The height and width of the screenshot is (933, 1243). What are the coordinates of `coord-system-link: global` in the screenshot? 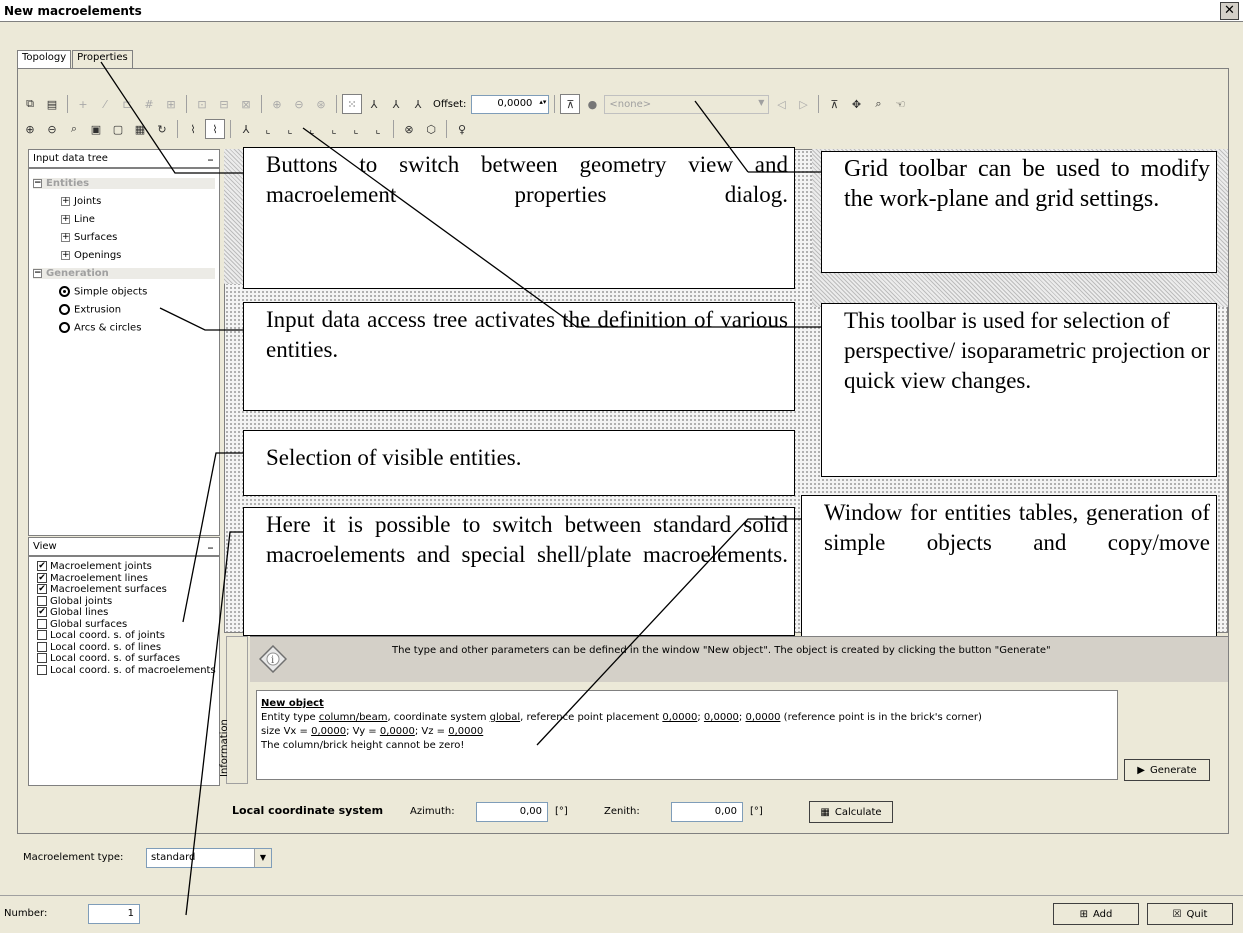 It's located at (505, 717).